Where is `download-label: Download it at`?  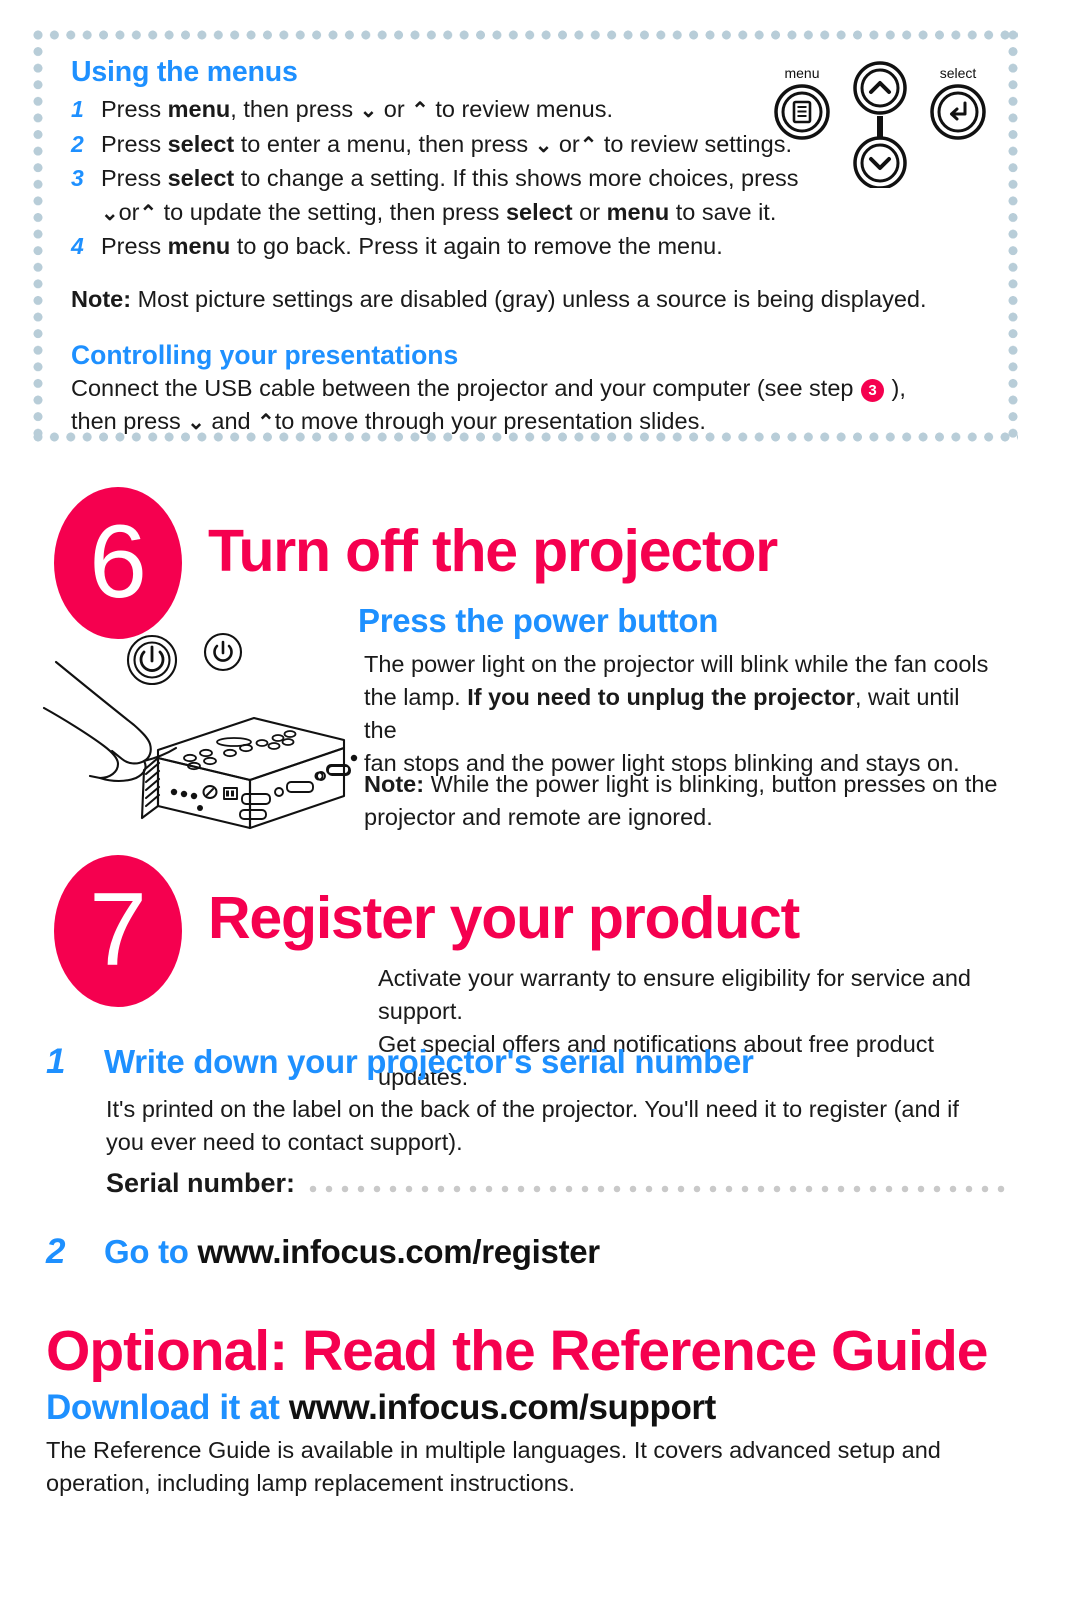
download-label: Download it at is located at coordinates (167, 1407).